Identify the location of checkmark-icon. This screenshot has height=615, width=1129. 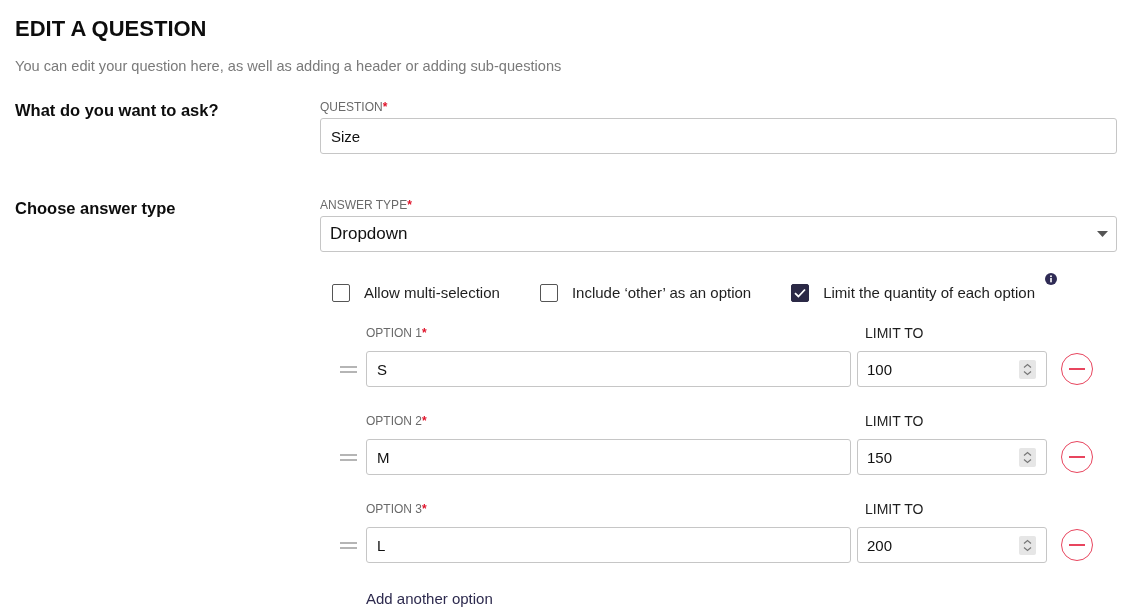
(800, 293).